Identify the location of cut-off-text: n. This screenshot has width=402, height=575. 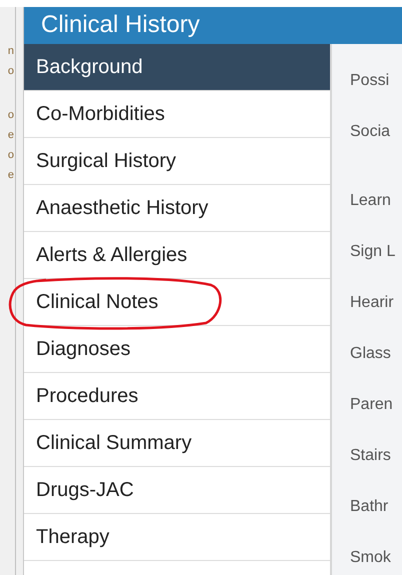
(10, 51).